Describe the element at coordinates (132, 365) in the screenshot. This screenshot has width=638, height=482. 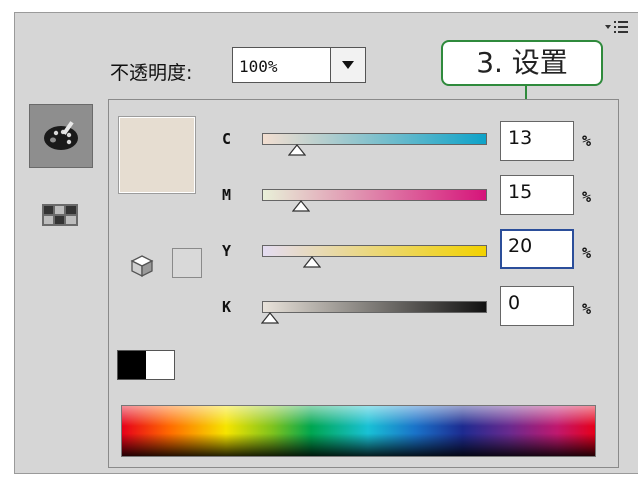
I see `black-swatch` at that location.